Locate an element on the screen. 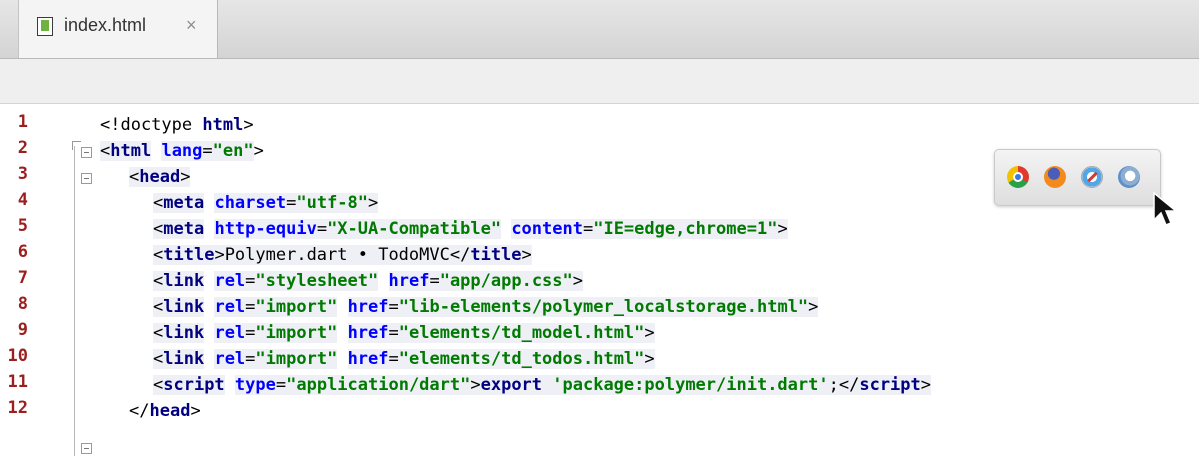  safari-icon is located at coordinates (1092, 177).